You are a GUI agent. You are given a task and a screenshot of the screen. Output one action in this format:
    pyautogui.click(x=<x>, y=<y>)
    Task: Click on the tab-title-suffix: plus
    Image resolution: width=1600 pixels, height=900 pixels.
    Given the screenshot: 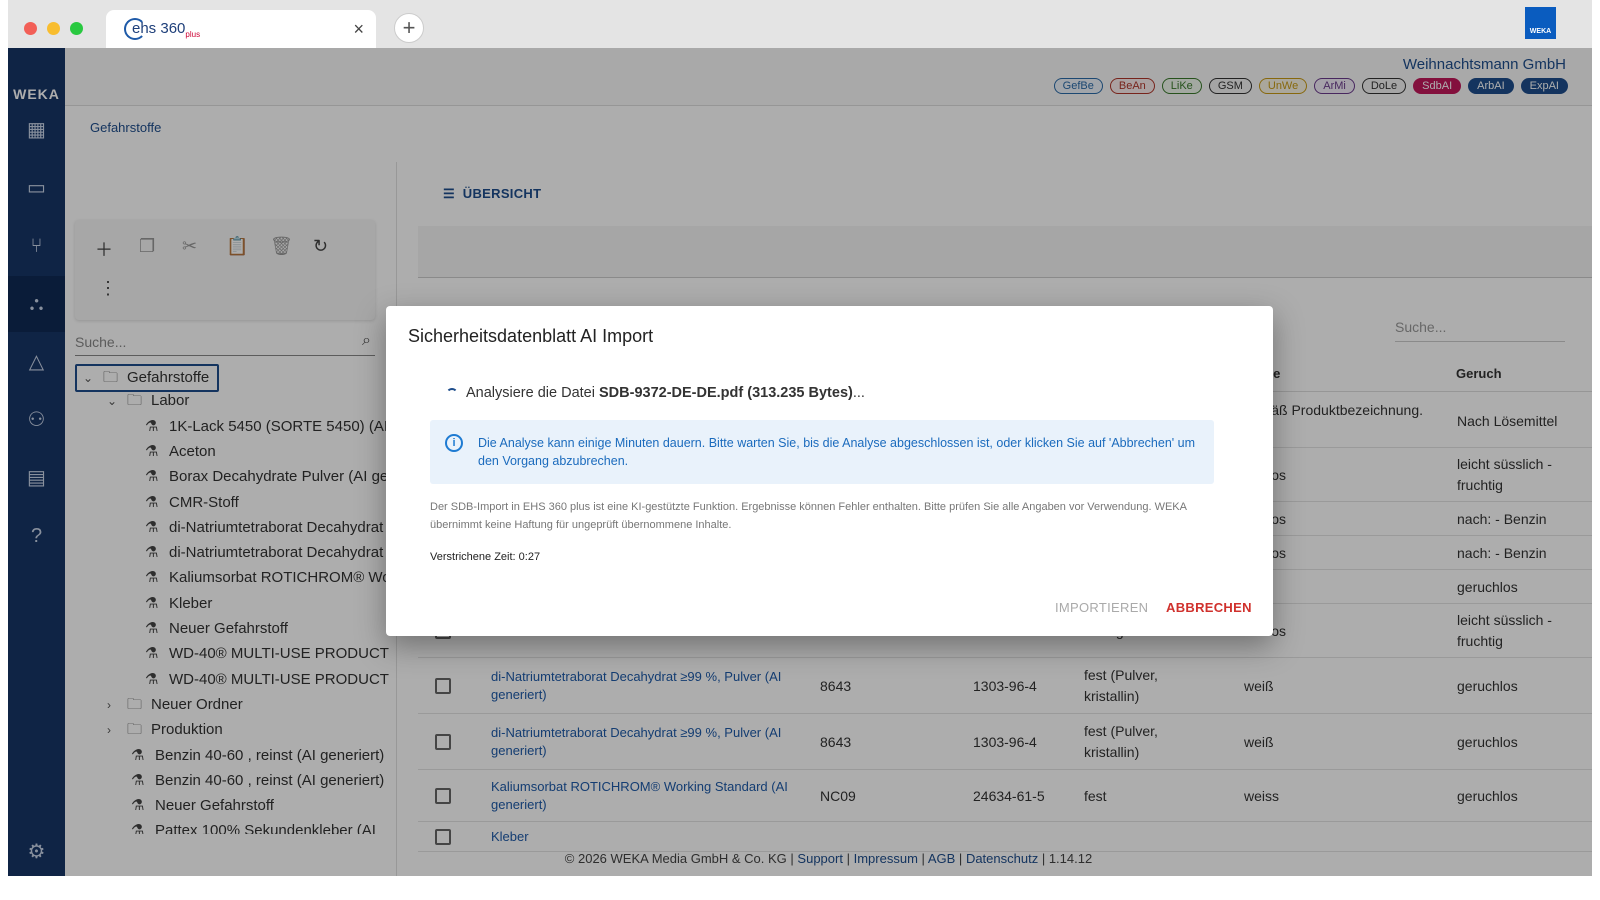 What is the action you would take?
    pyautogui.click(x=193, y=34)
    